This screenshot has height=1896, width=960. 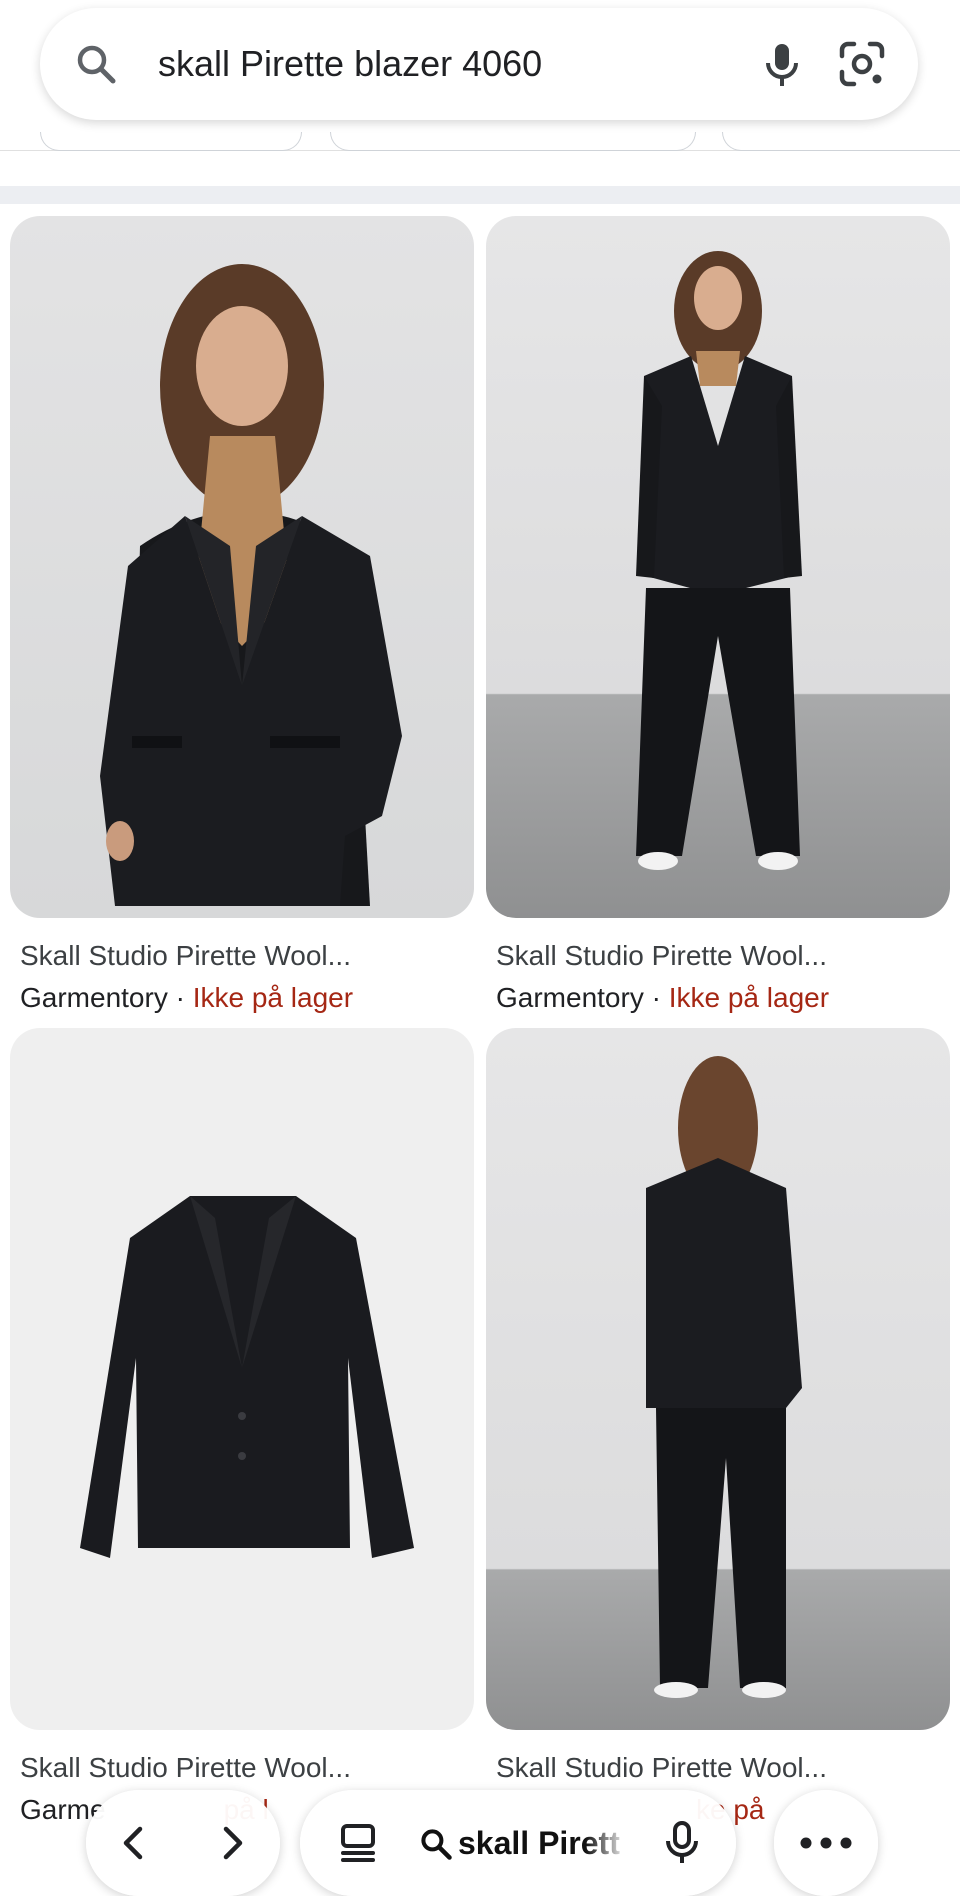 I want to click on forward-arrow-icon, so click(x=232, y=1843).